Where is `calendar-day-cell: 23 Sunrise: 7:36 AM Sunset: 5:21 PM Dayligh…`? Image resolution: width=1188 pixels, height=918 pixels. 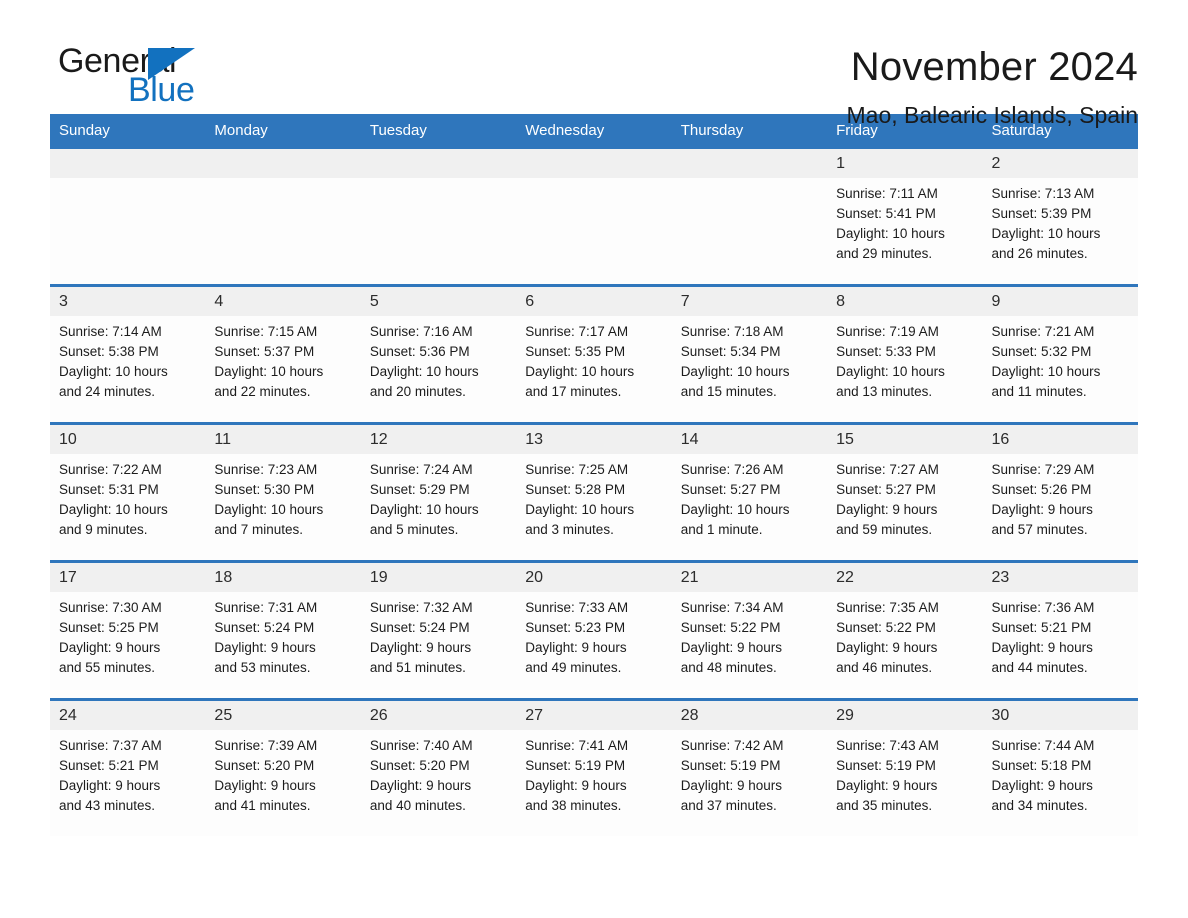
calendar-day-cell: 23 Sunrise: 7:36 AM Sunset: 5:21 PM Dayligh… is located at coordinates (1060, 630).